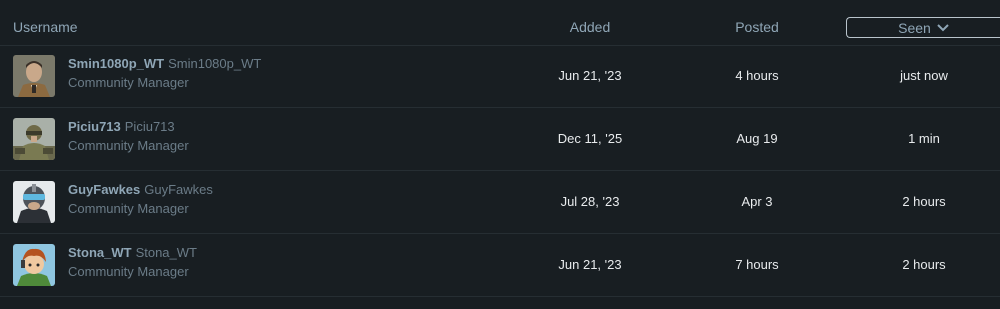 This screenshot has width=1000, height=309. I want to click on table-header: Username Added Posted Seen, so click(500, 23).